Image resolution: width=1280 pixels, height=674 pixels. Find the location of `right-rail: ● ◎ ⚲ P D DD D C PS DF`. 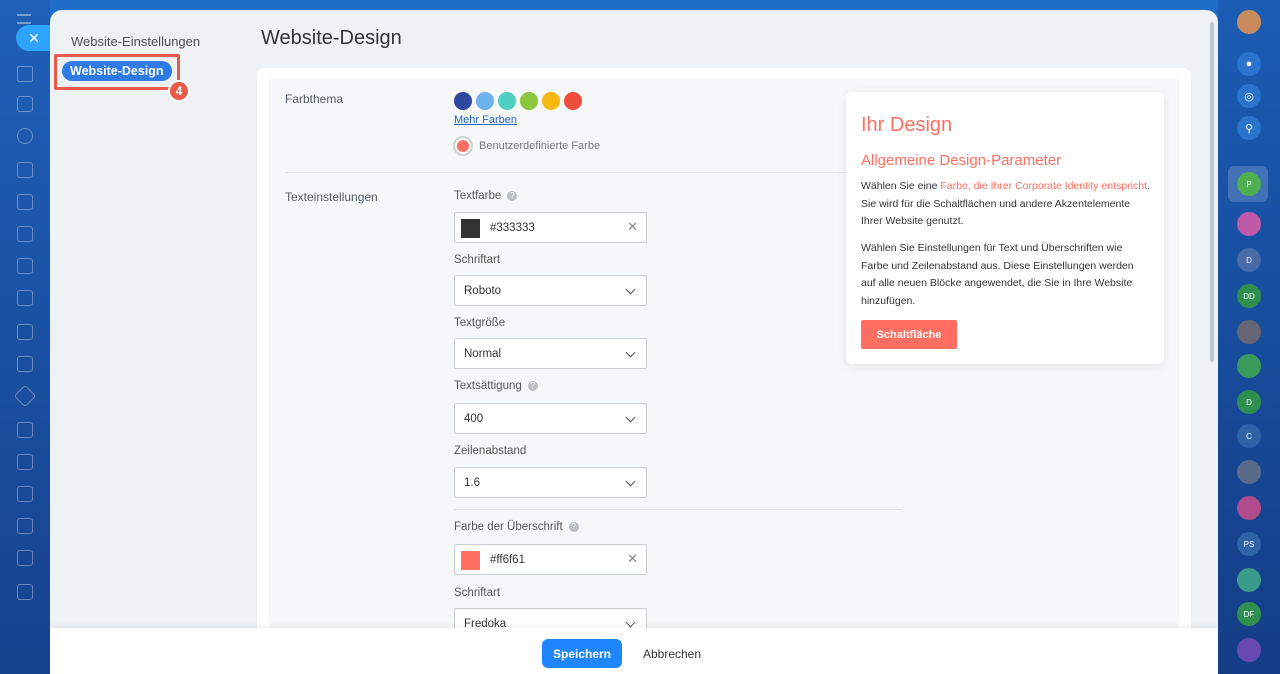

right-rail: ● ◎ ⚲ P D DD D C PS DF is located at coordinates (1249, 337).